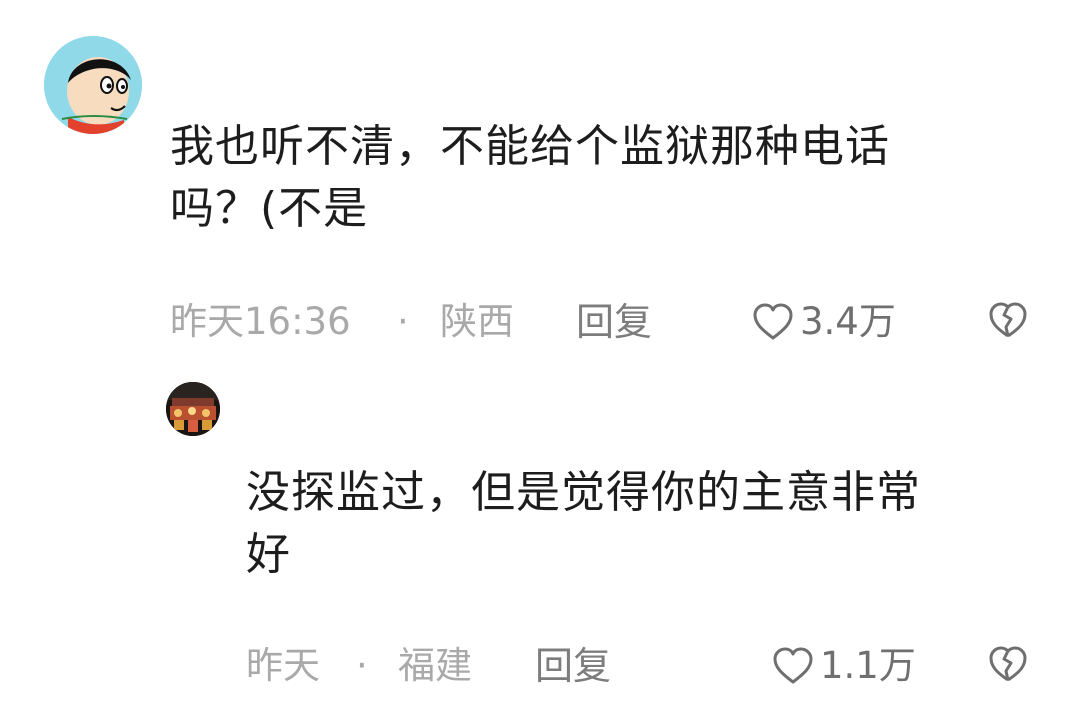  What do you see at coordinates (477, 321) in the screenshot?
I see `comment-location: 陕西` at bounding box center [477, 321].